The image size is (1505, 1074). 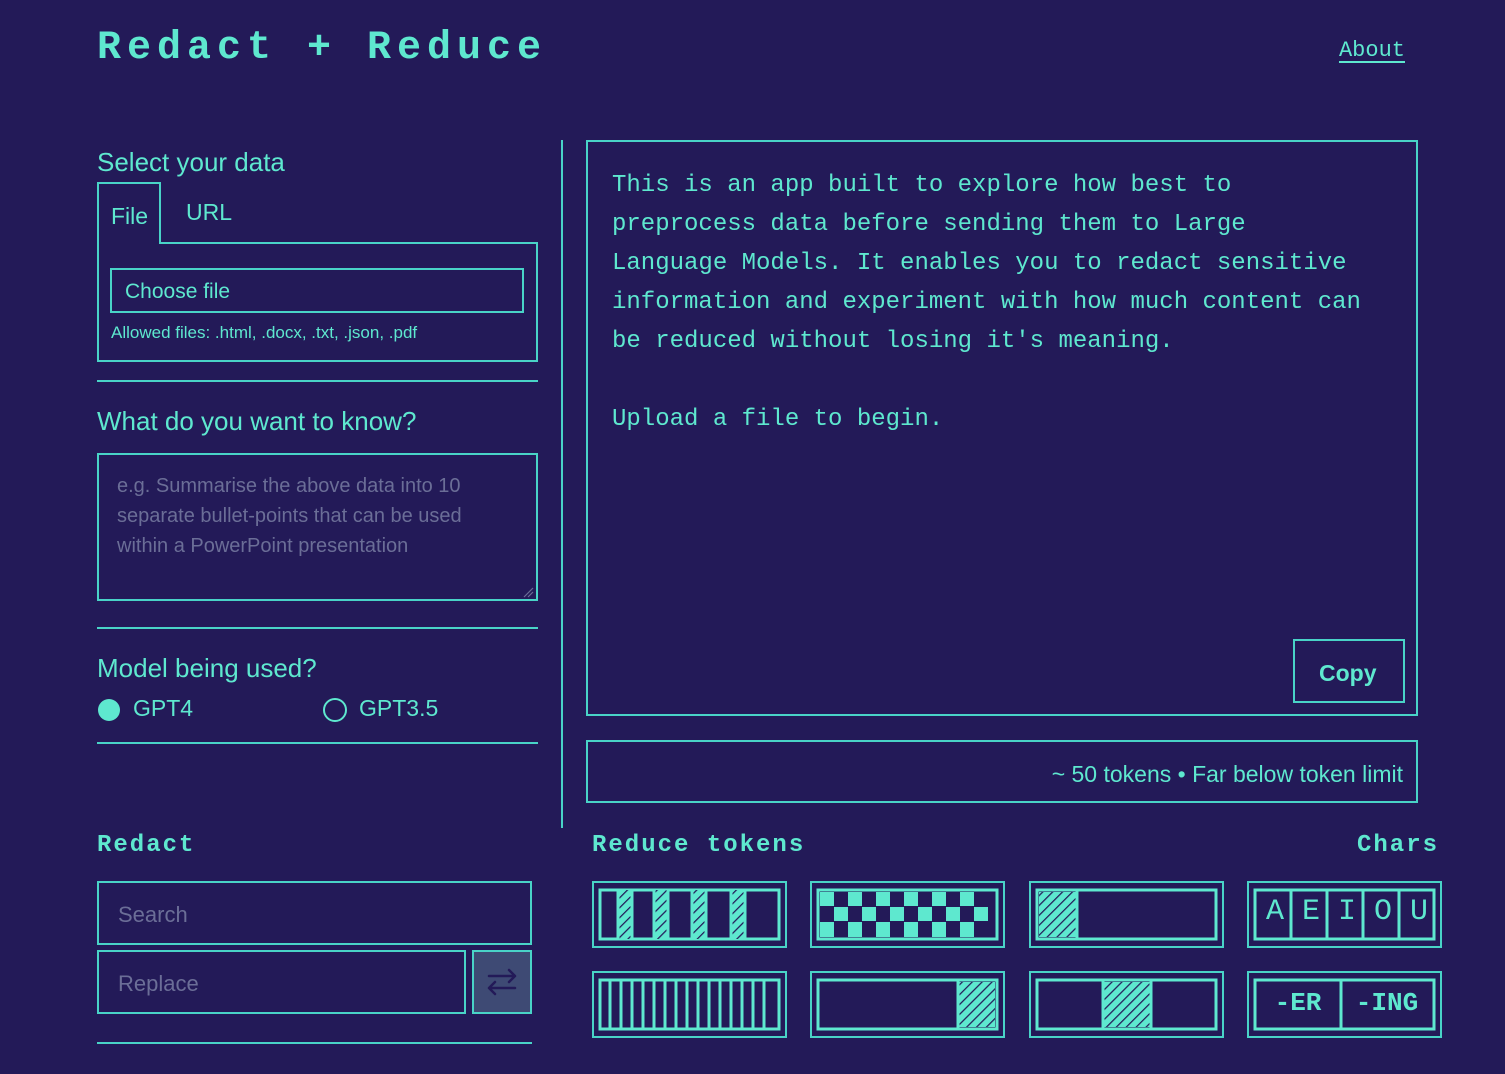 I want to click on replace-placeholder: Replace, so click(x=158, y=983).